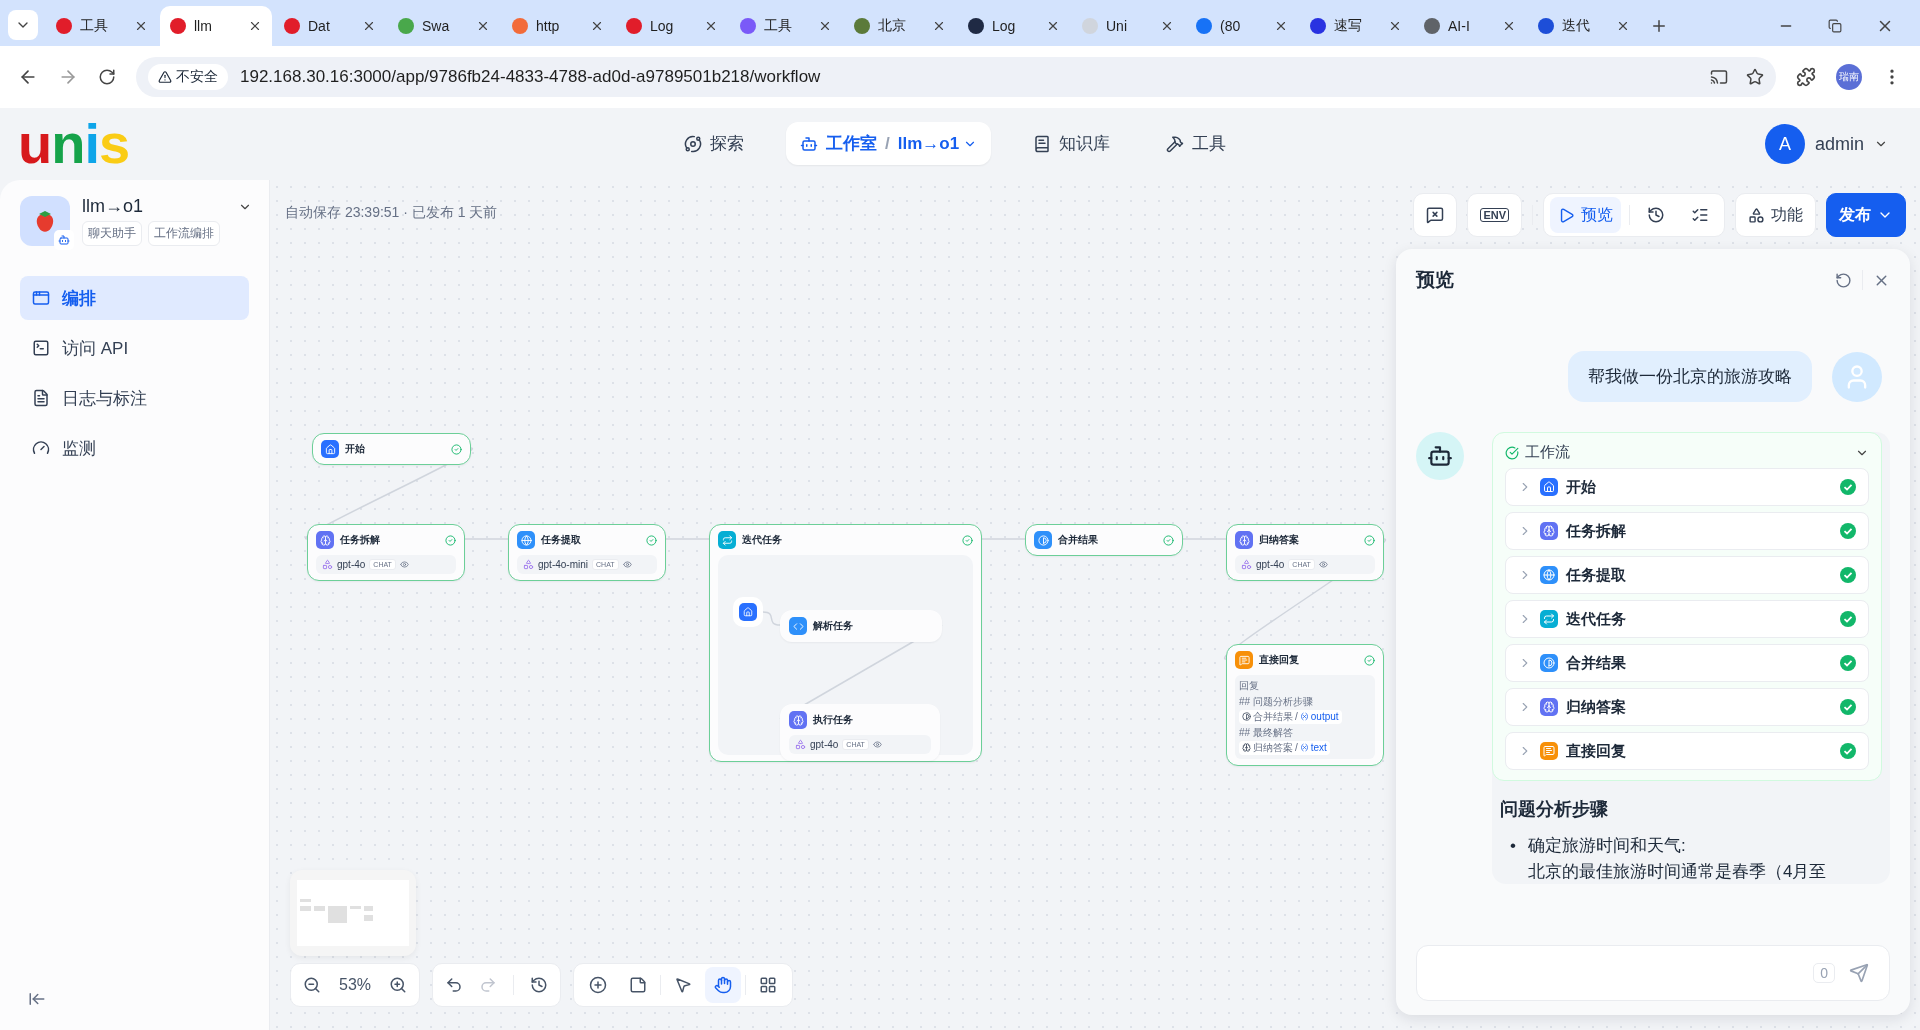 The height and width of the screenshot is (1030, 1920). Describe the element at coordinates (1687, 531) in the screenshot. I see `workflow-step: 任务拆解` at that location.